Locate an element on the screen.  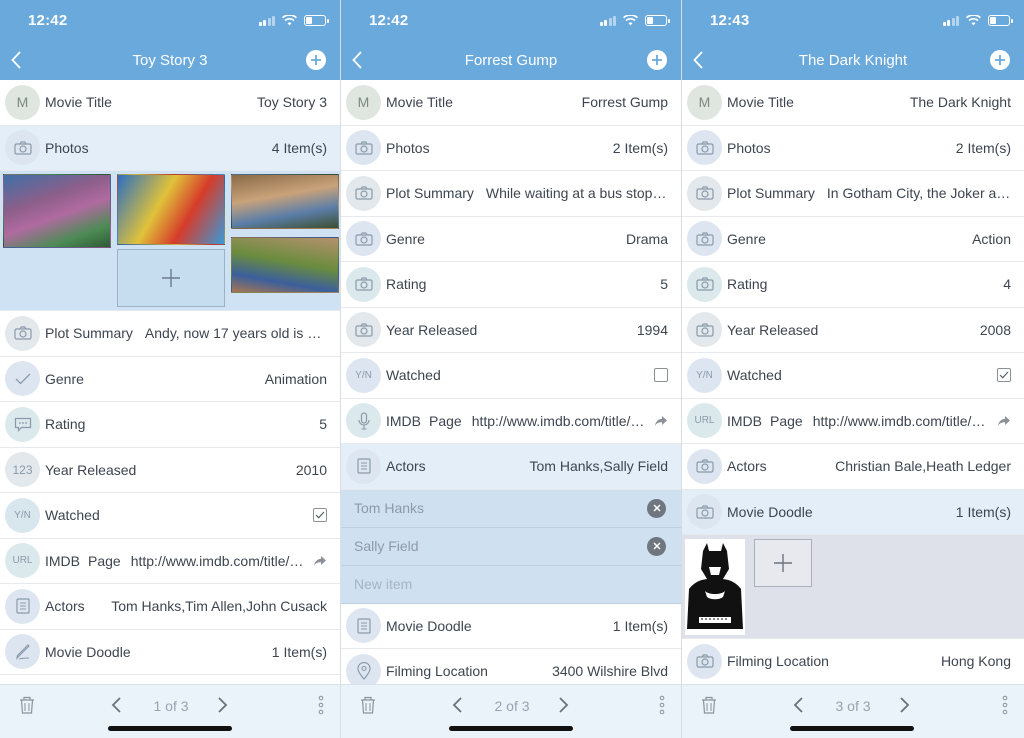
home-indicator is located at coordinates (511, 728).